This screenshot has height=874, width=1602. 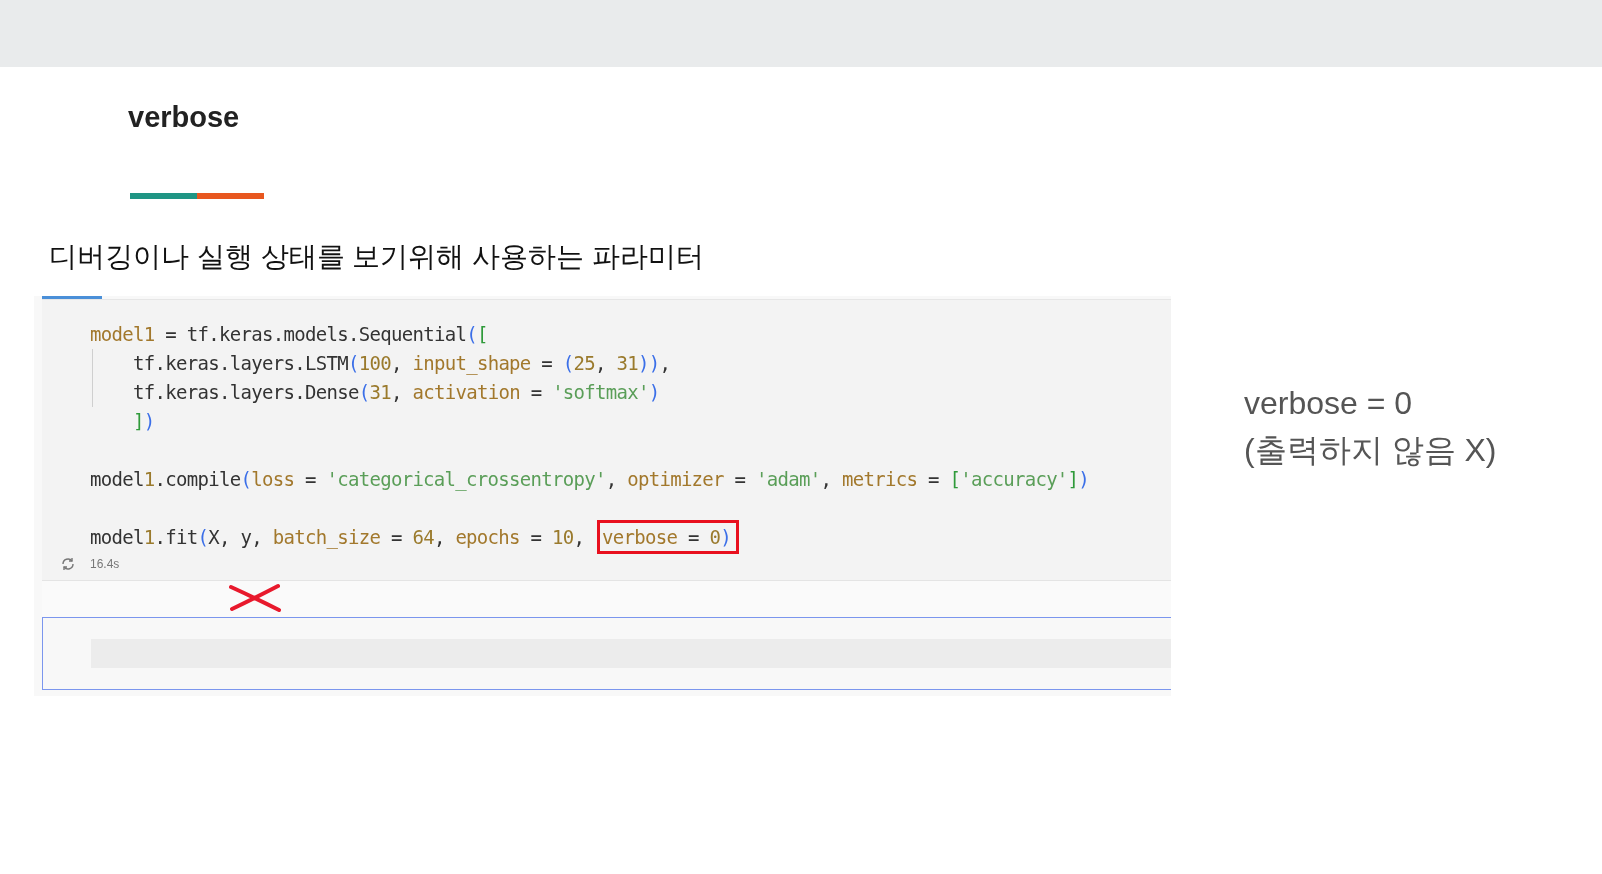 I want to click on code-line: ]), so click(x=143, y=421).